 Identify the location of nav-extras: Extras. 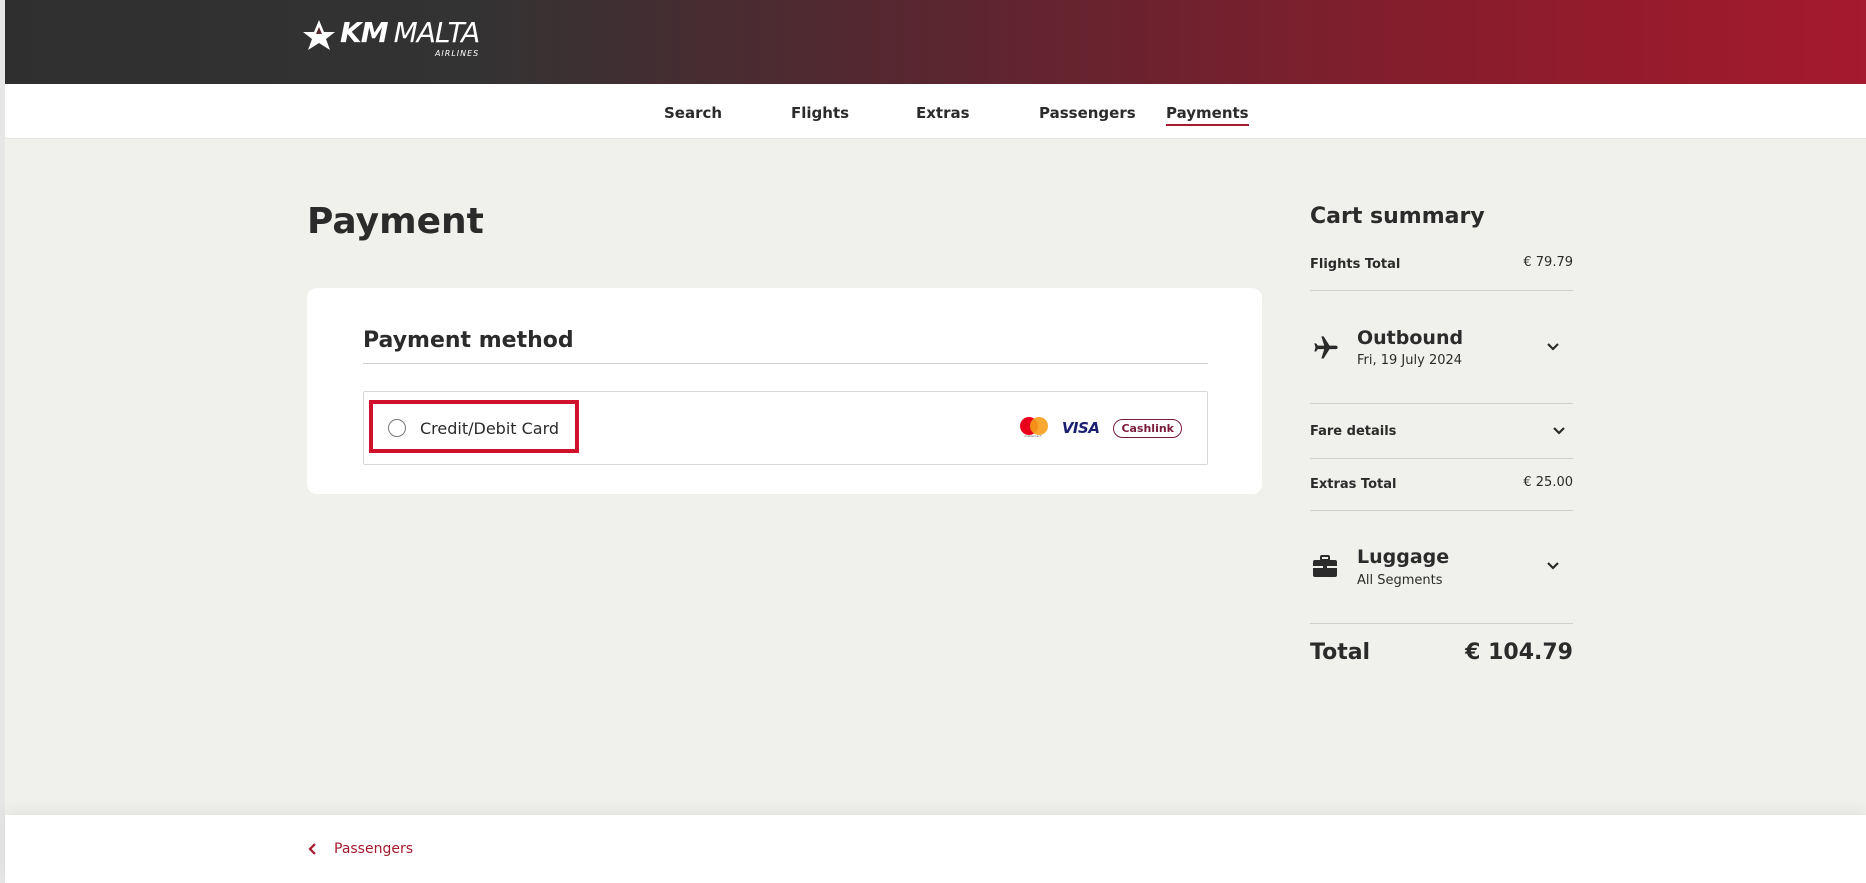
(943, 113).